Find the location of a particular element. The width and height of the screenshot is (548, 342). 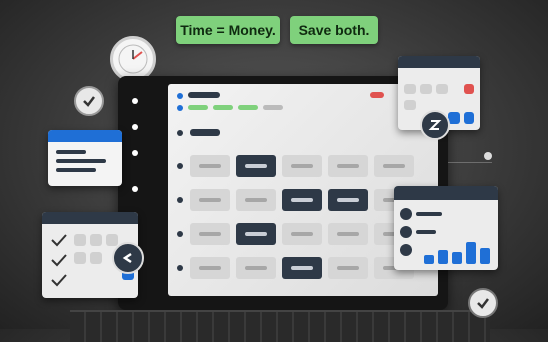

banner-save-both: Save both. is located at coordinates (334, 30).